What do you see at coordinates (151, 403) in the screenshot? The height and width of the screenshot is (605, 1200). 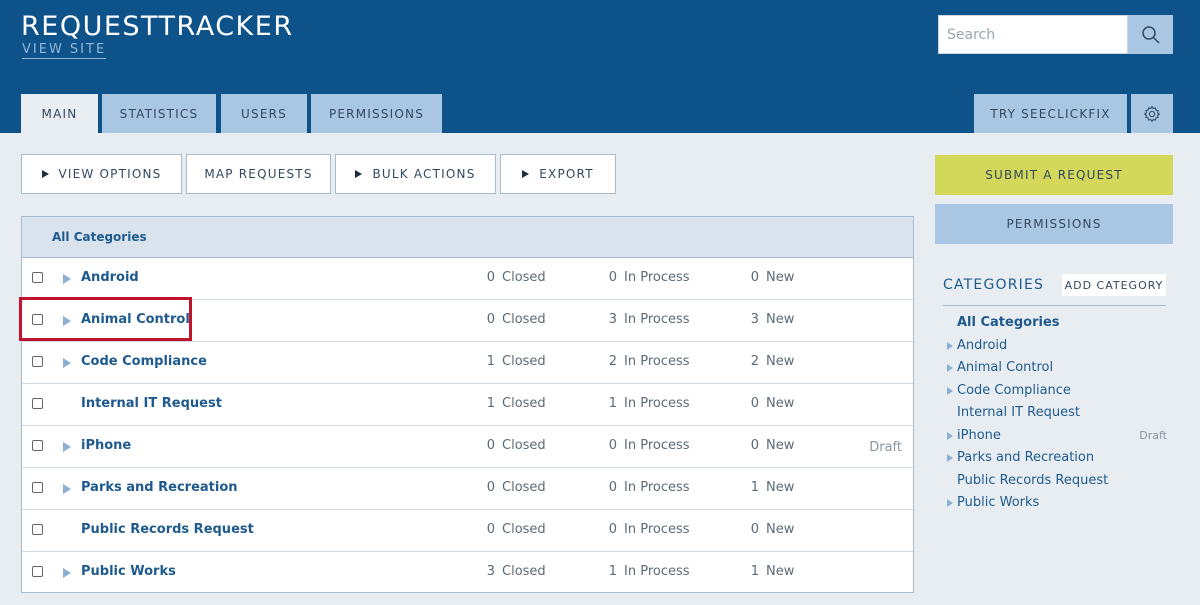 I see `category-link: Internal IT Request` at bounding box center [151, 403].